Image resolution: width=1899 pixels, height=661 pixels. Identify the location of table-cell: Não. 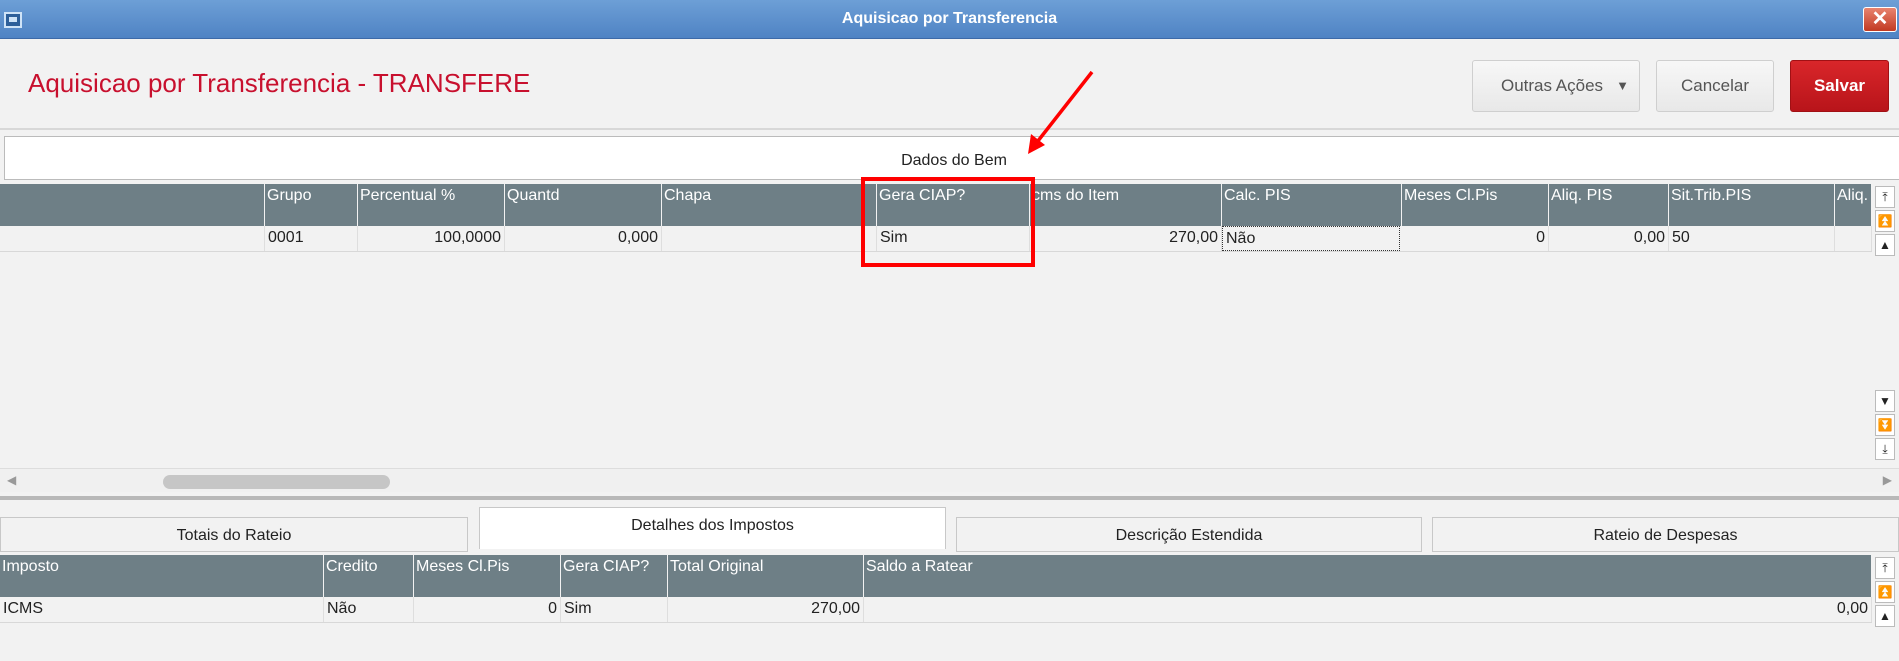
(369, 609).